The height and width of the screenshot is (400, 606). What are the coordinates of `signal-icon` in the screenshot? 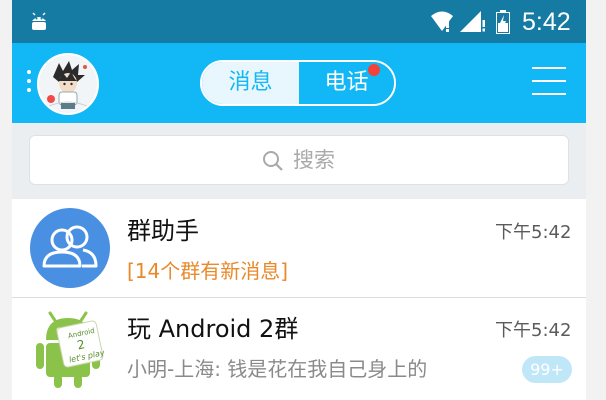 It's located at (472, 21).